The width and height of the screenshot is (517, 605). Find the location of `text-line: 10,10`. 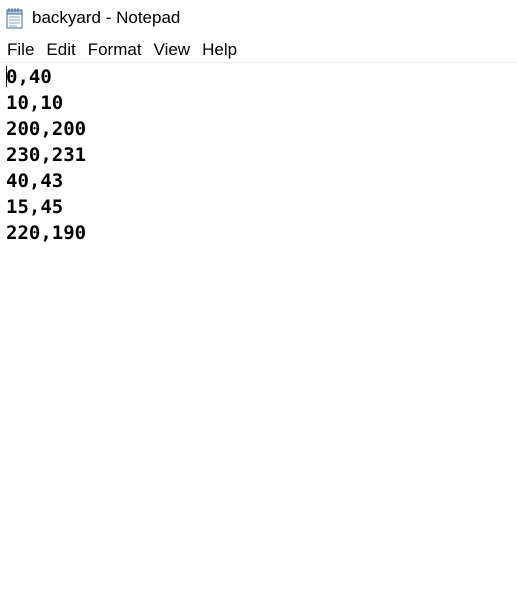

text-line: 10,10 is located at coordinates (35, 103).